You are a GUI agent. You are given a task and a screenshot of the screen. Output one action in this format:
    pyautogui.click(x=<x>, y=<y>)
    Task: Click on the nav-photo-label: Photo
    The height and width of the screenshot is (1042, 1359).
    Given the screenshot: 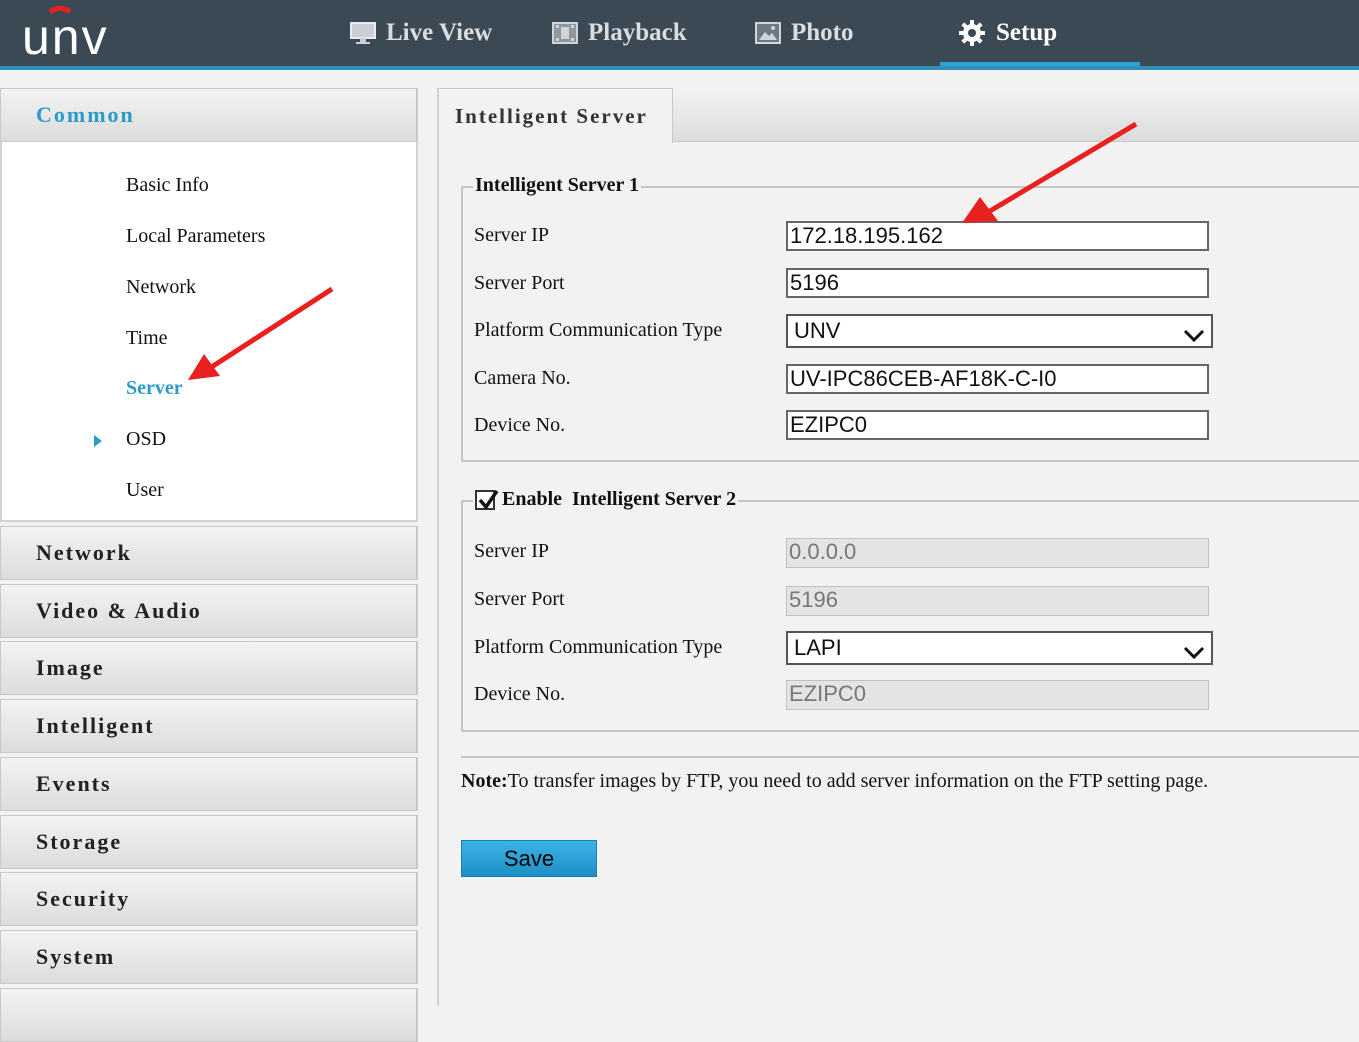 What is the action you would take?
    pyautogui.click(x=822, y=32)
    